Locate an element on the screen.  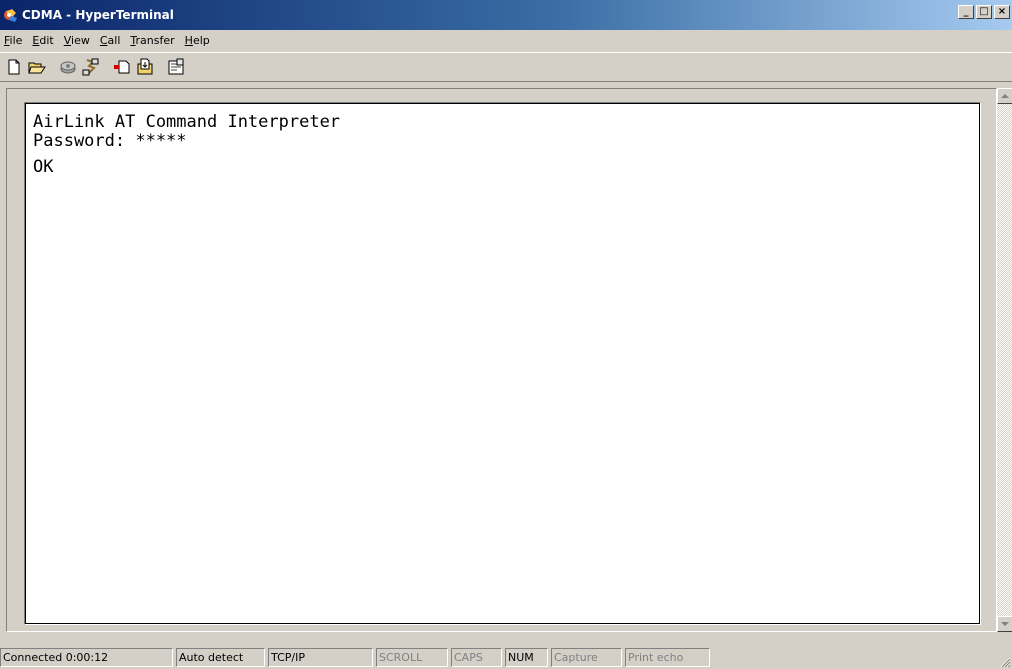
status-detect: Auto detect is located at coordinates (220, 657).